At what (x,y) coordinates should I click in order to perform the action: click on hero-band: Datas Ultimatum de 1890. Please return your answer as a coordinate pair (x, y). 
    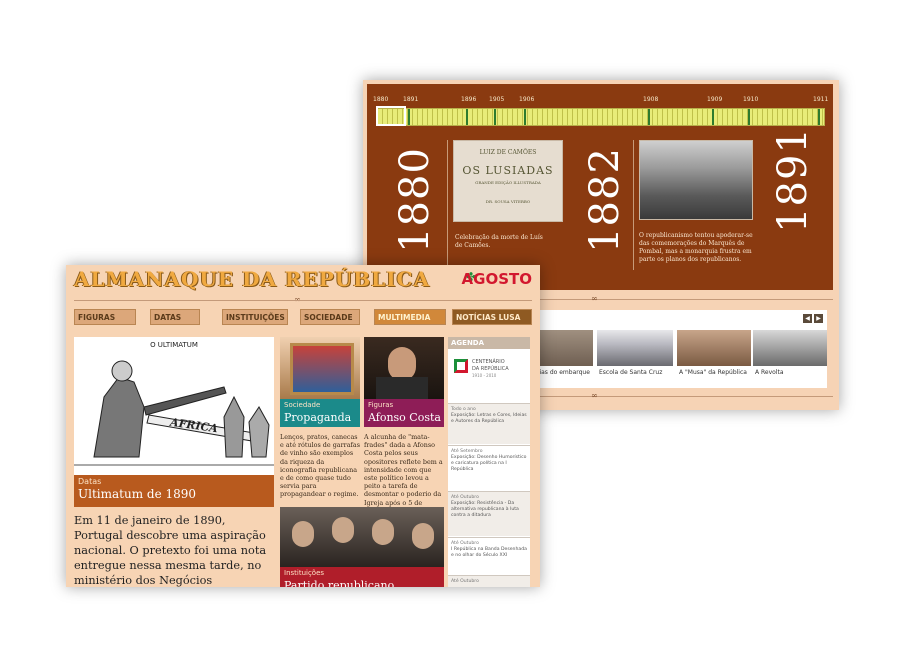
    Looking at the image, I should click on (174, 491).